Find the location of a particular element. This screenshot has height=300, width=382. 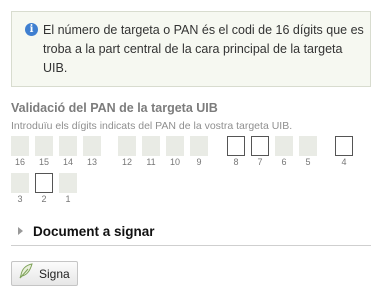

pan-digit-position-label: 14 is located at coordinates (67, 162).